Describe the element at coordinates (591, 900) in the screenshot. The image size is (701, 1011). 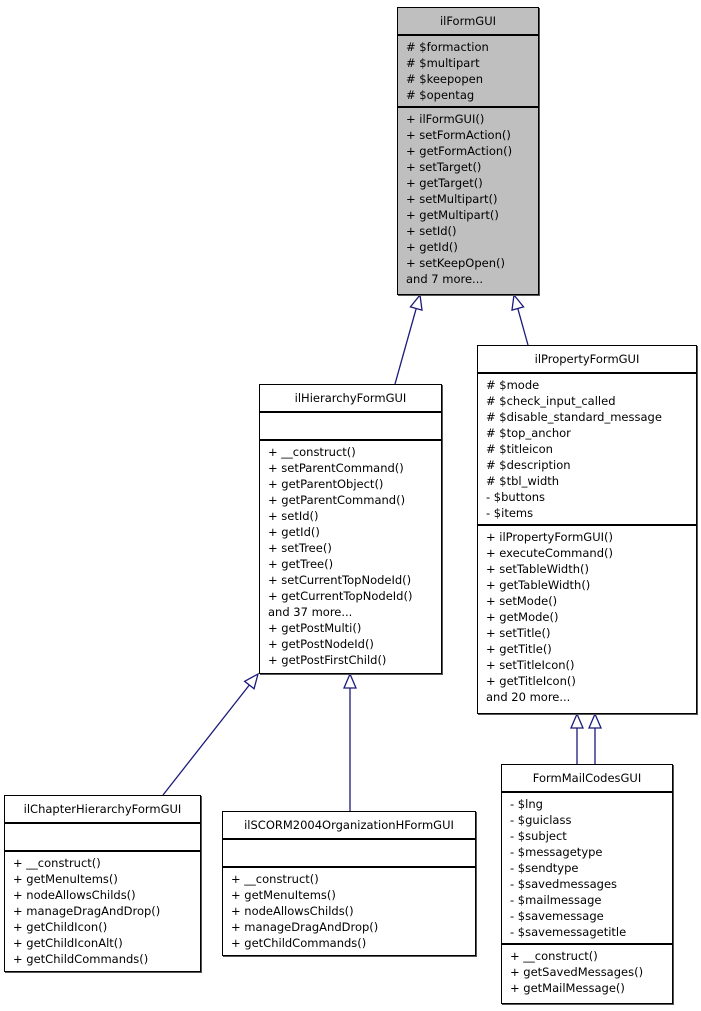
I see `attribute-item: - $mailmessage` at that location.